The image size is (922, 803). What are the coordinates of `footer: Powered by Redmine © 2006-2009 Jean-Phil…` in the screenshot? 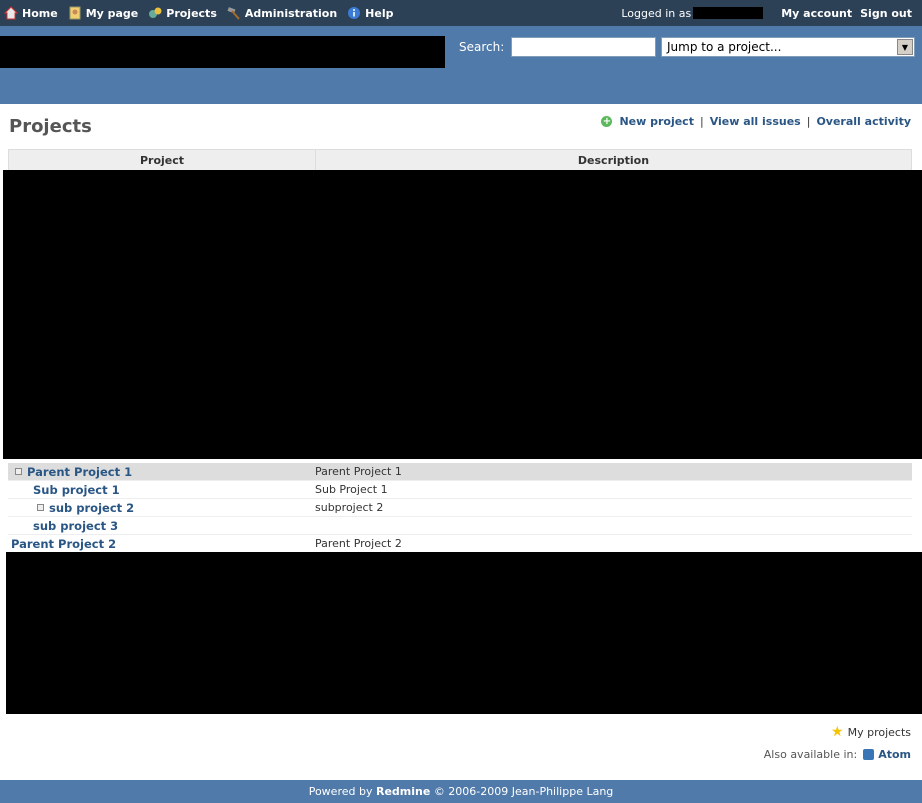 It's located at (461, 791).